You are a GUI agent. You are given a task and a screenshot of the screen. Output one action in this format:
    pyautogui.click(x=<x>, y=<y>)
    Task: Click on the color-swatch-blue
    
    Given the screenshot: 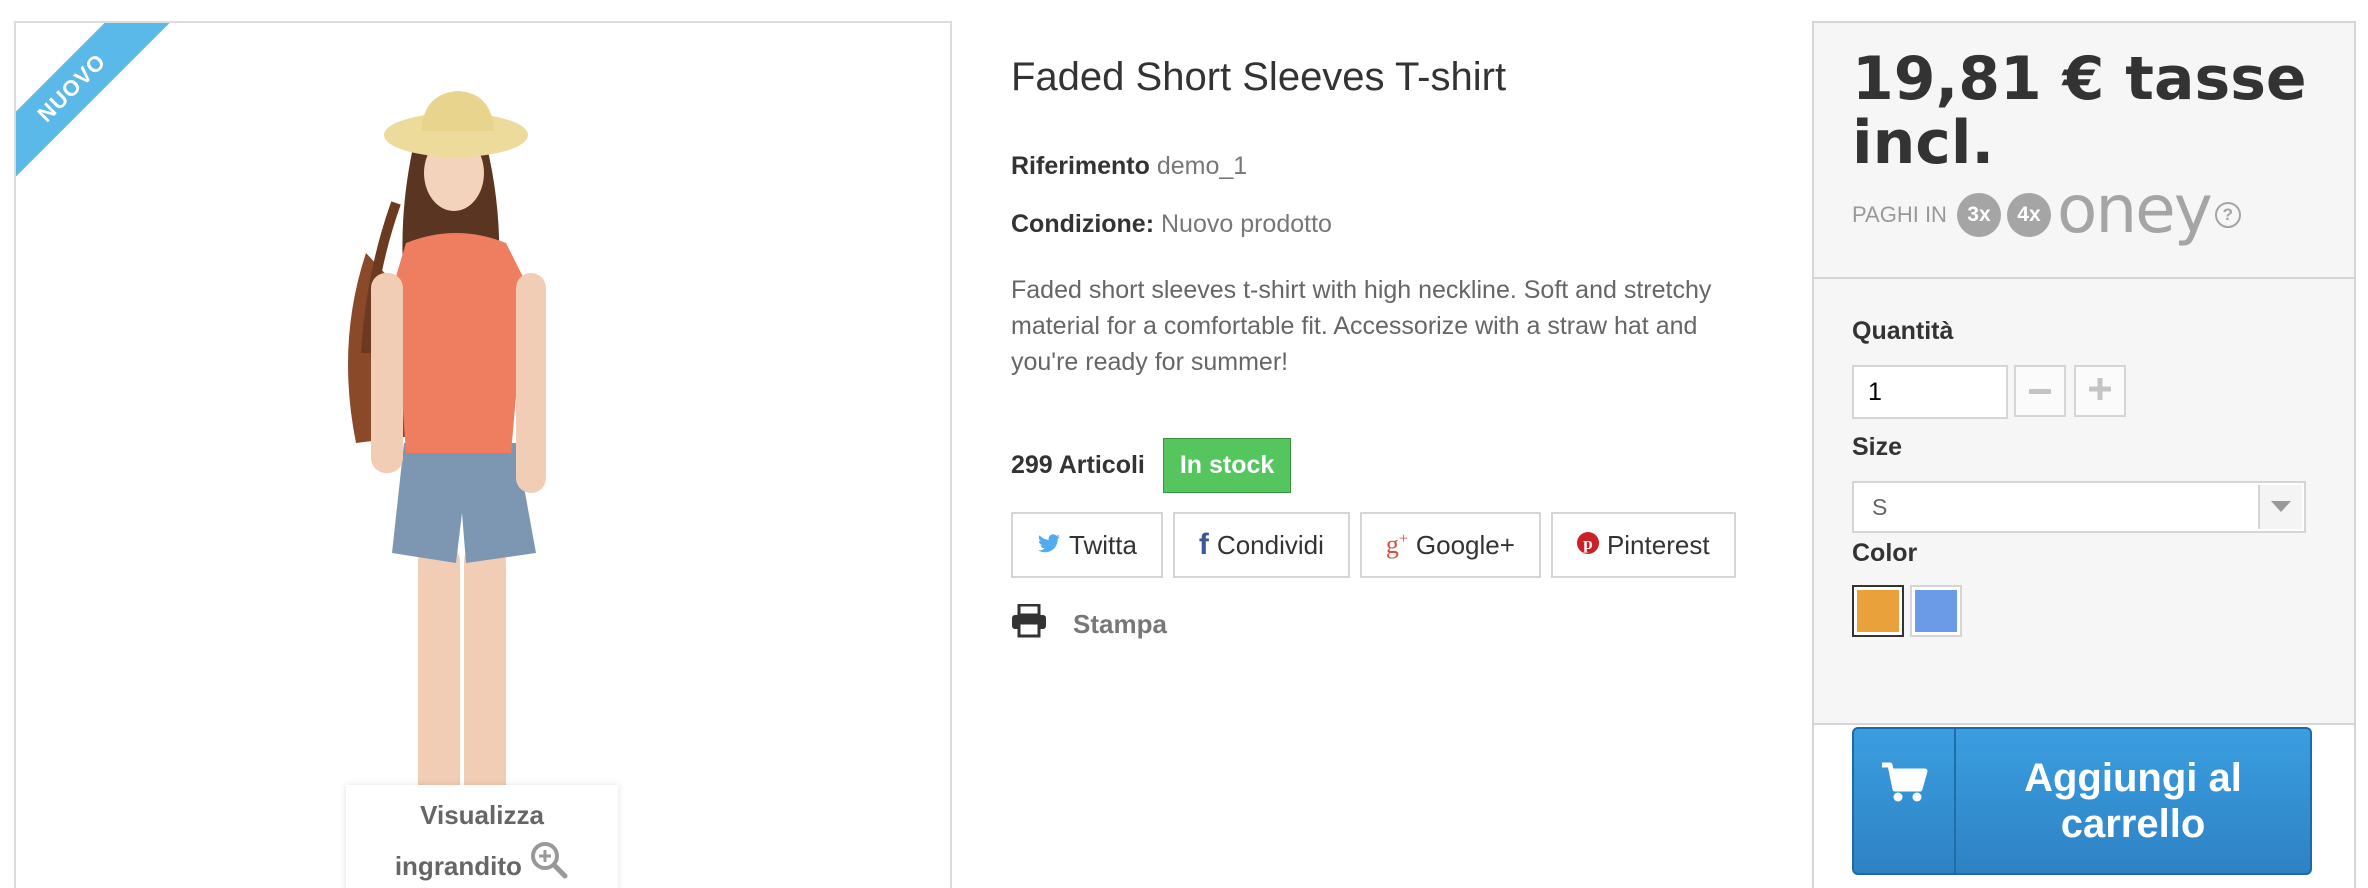 What is the action you would take?
    pyautogui.click(x=1936, y=611)
    